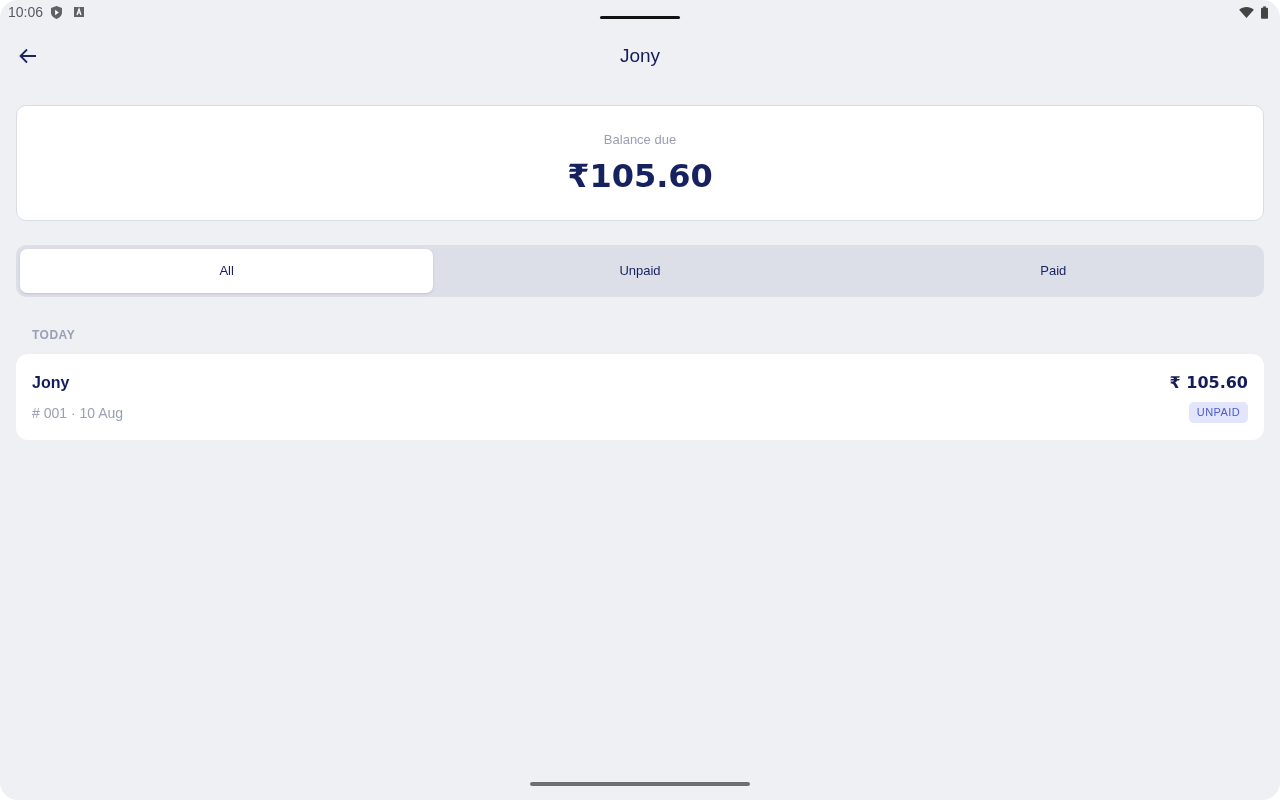  Describe the element at coordinates (54, 335) in the screenshot. I see `section-heading: TODAY` at that location.